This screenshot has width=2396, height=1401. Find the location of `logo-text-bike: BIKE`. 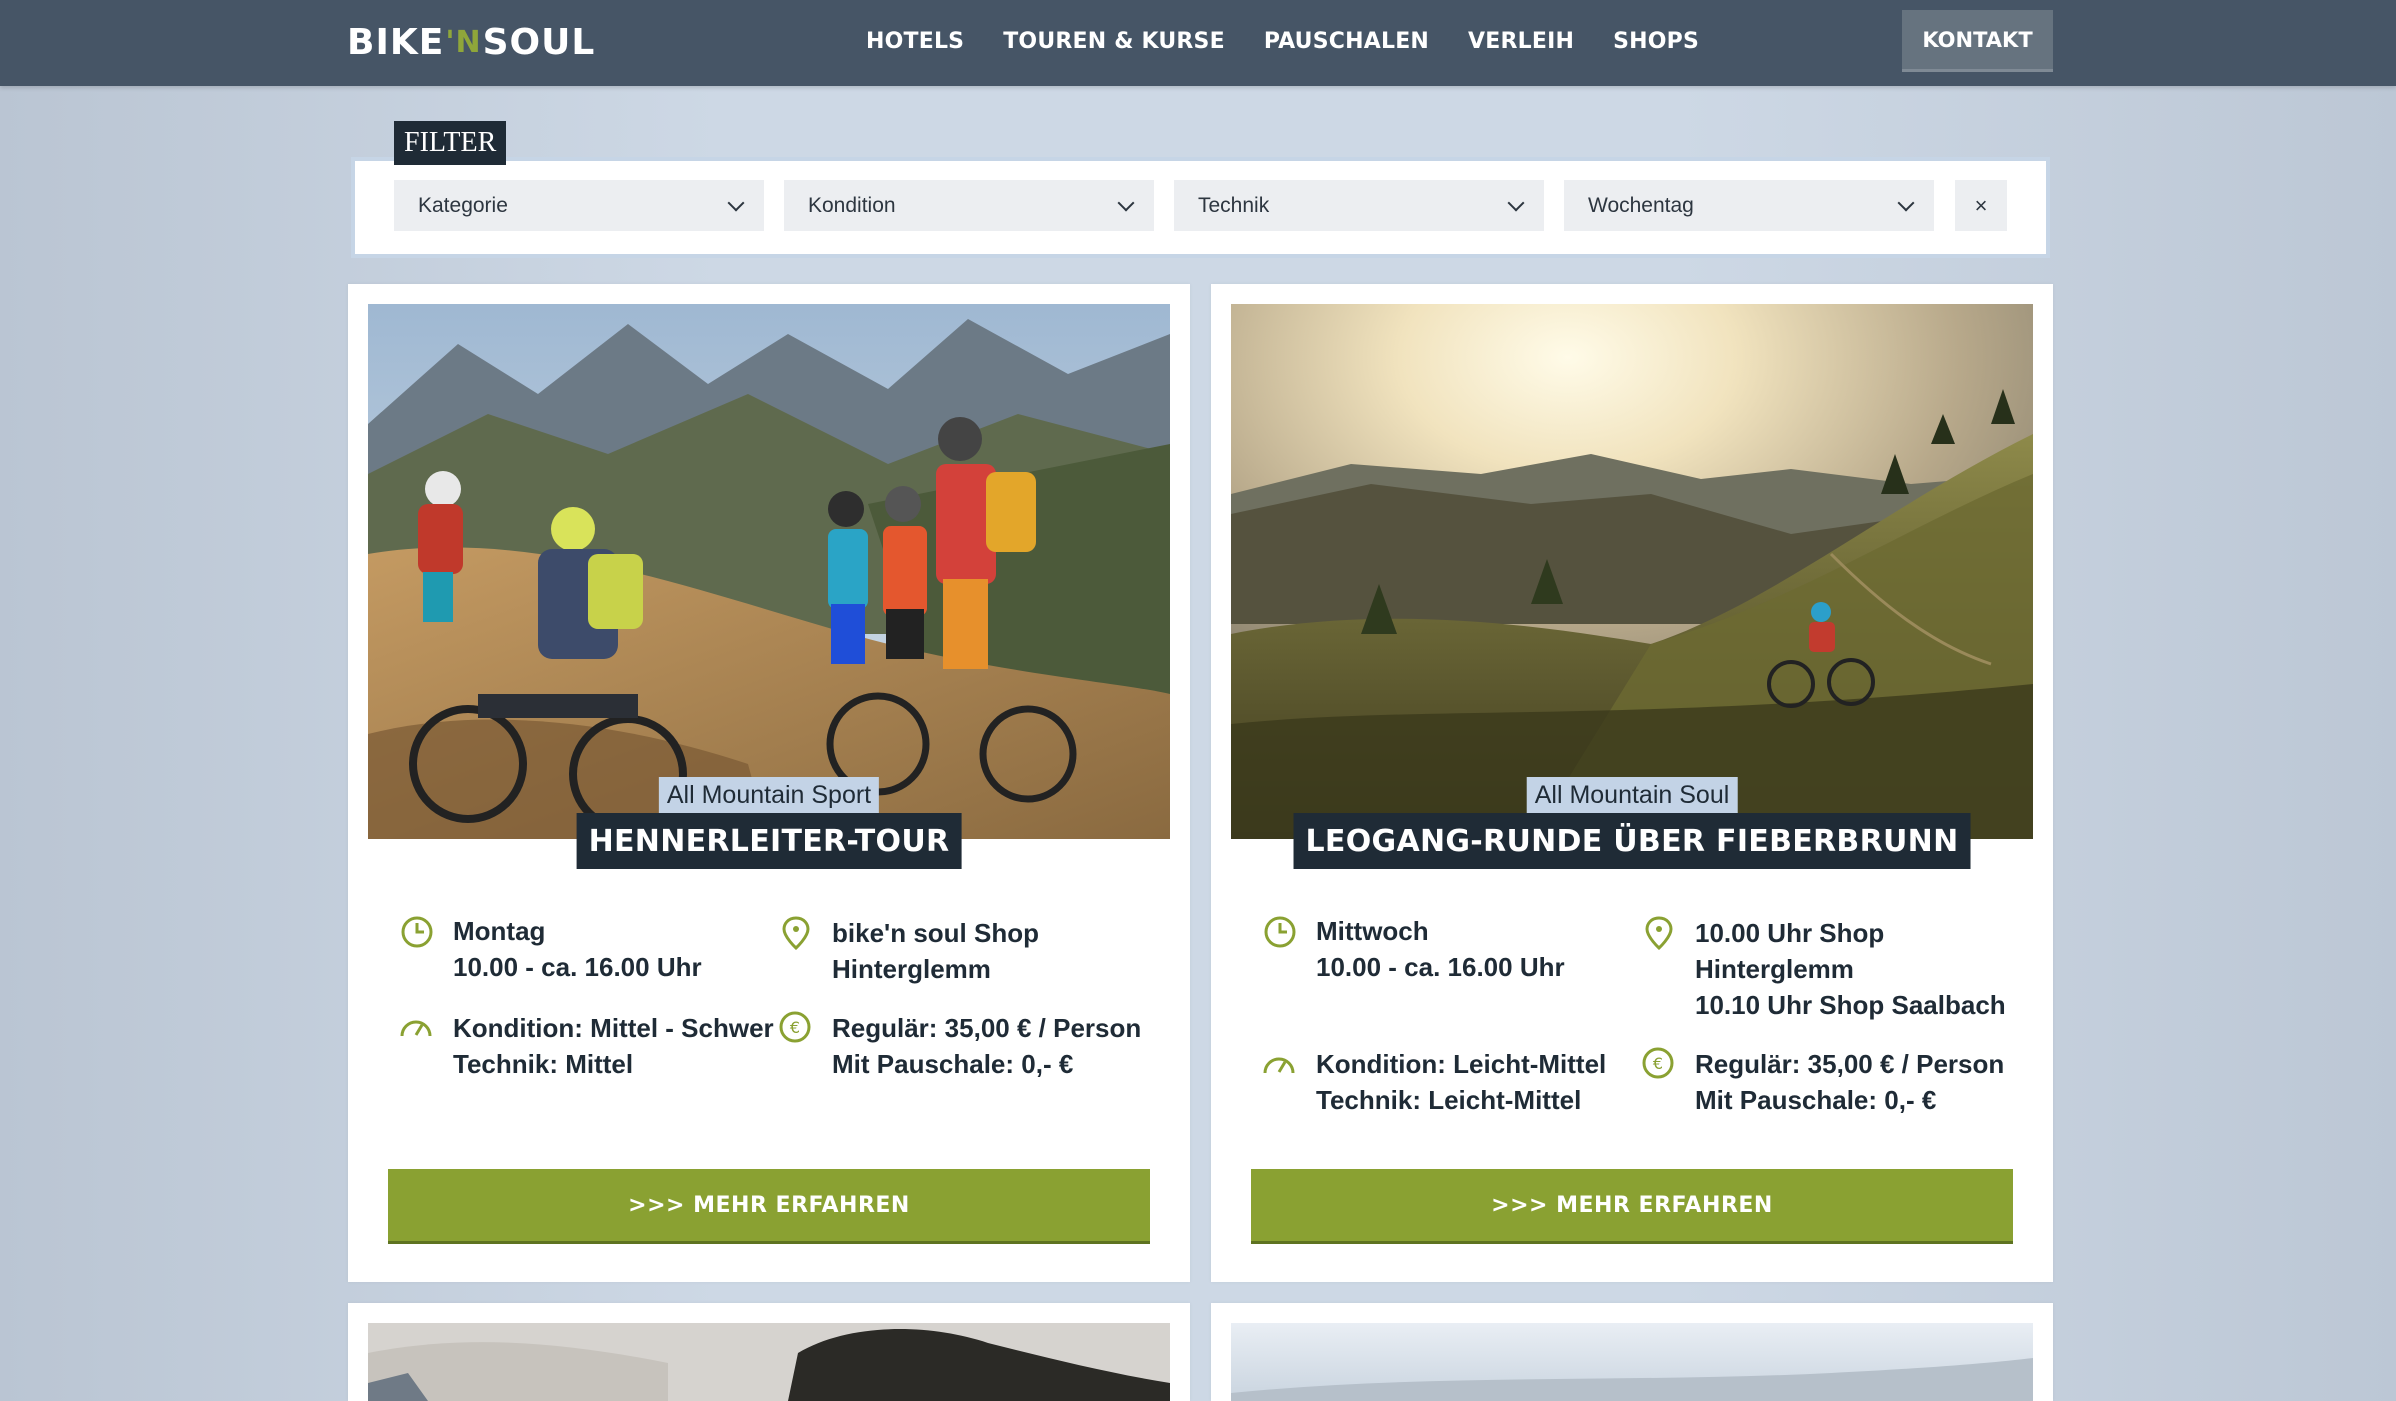

logo-text-bike: BIKE is located at coordinates (396, 42).